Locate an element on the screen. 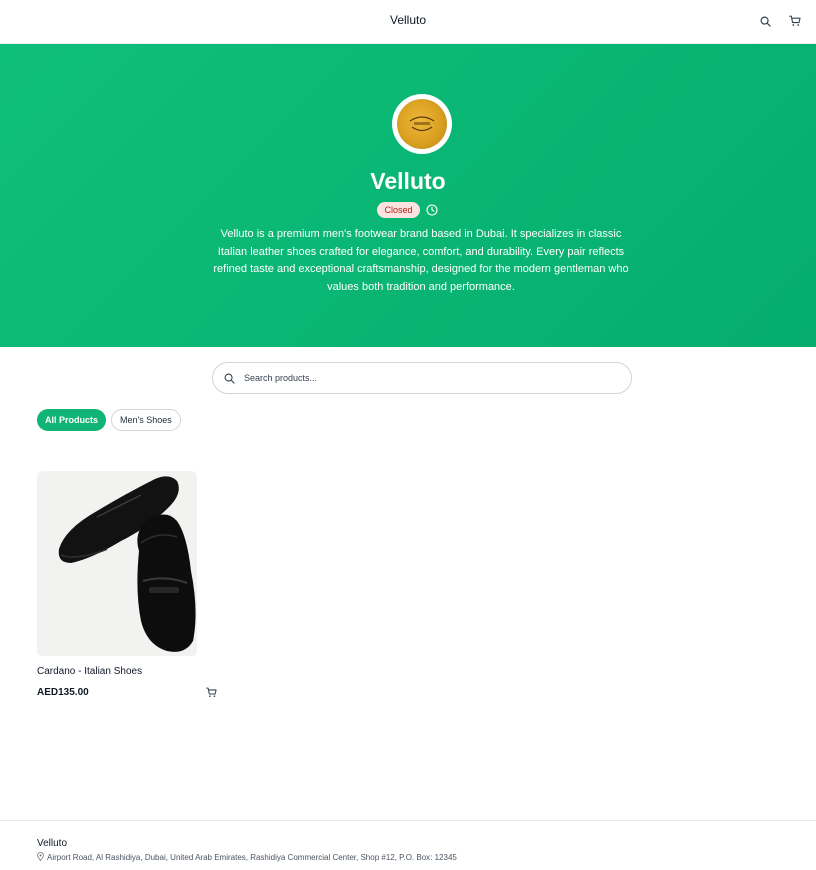 Image resolution: width=816 pixels, height=870 pixels. store-status-row: Closed is located at coordinates (408, 210).